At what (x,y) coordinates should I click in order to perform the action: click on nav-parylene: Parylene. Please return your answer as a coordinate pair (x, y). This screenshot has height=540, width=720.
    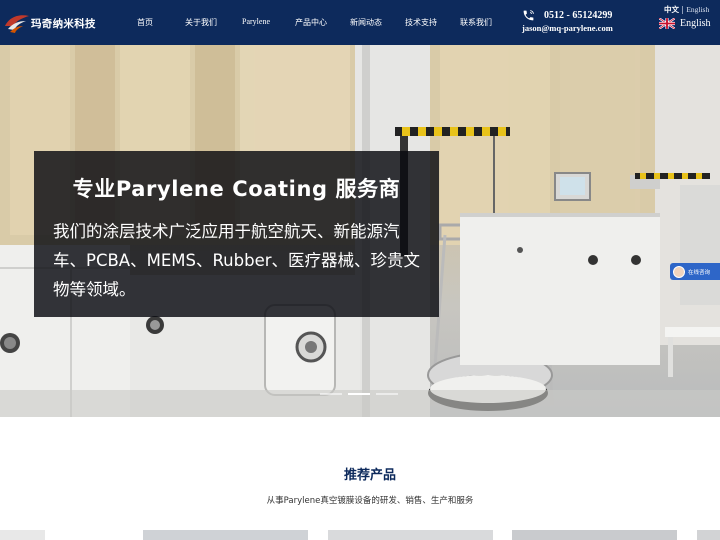
    Looking at the image, I should click on (256, 21).